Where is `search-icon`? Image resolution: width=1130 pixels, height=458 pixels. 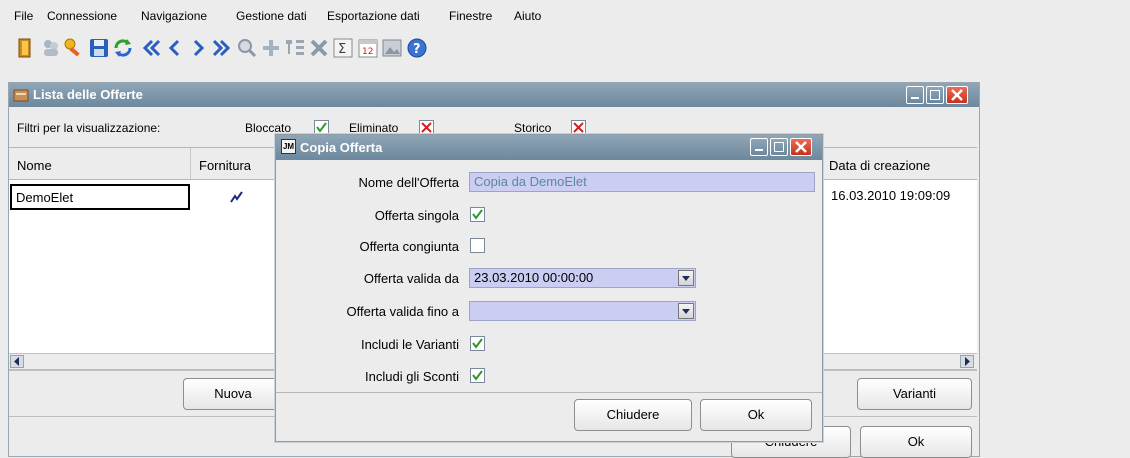
search-icon is located at coordinates (247, 48).